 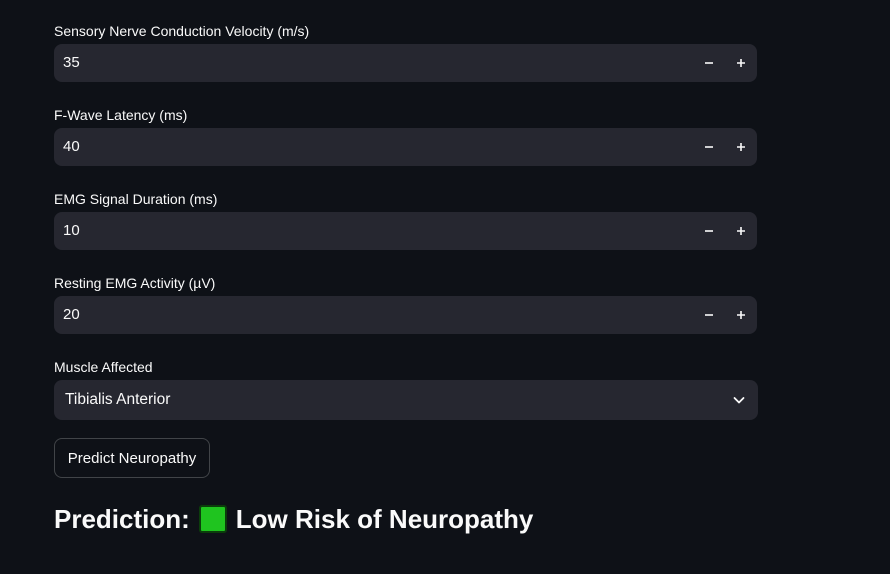 I want to click on field-label: Muscle Affected, so click(x=103, y=367).